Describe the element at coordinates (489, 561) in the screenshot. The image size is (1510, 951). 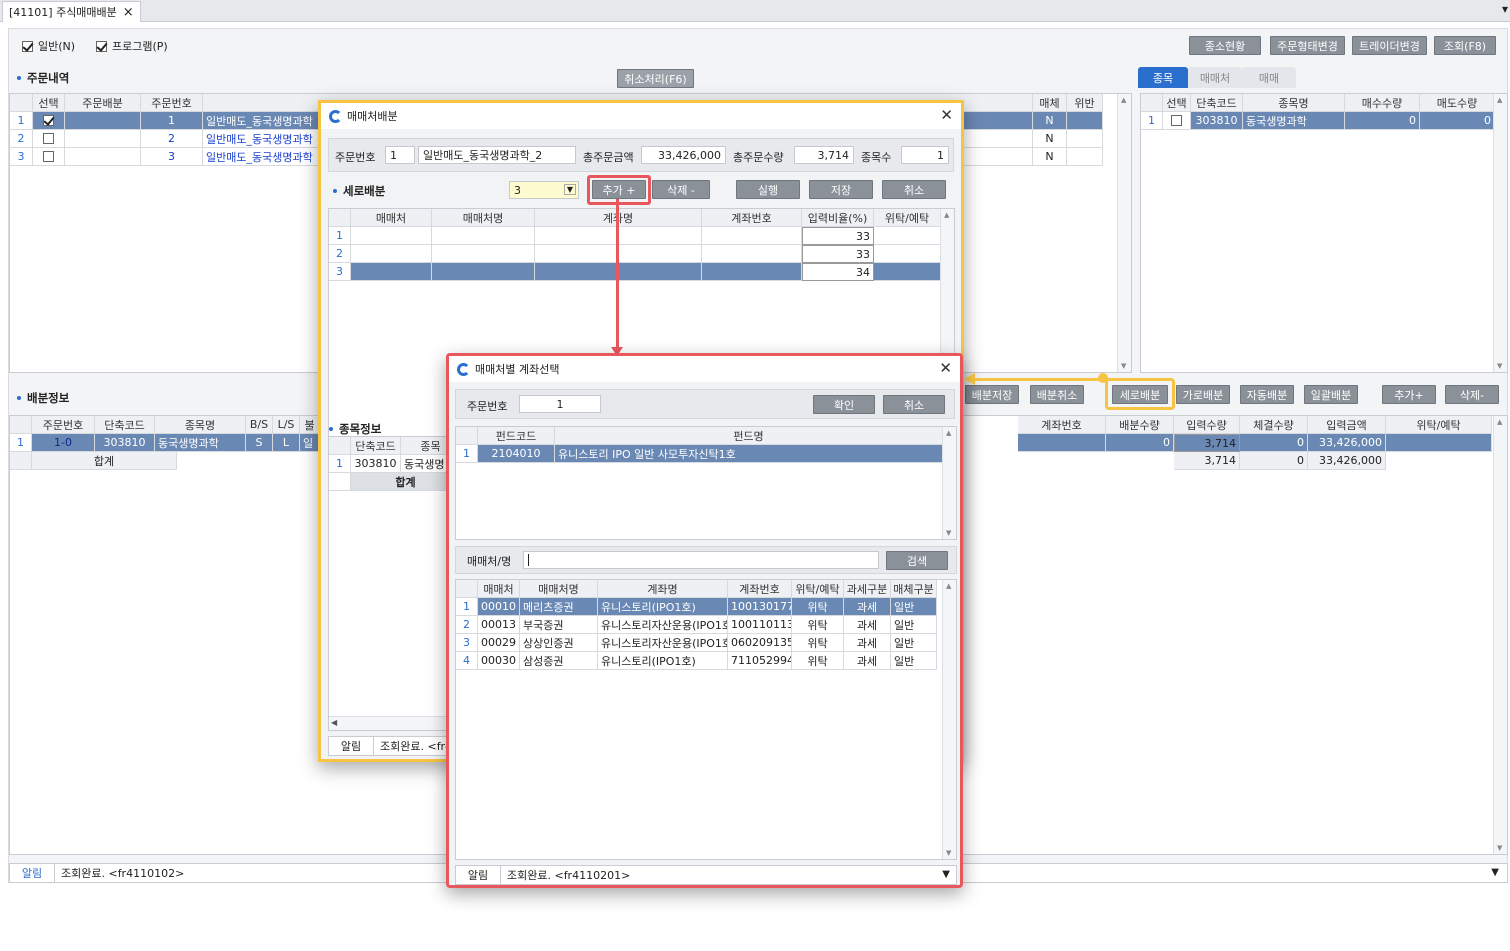
I see `search-label: 매매처/명` at that location.